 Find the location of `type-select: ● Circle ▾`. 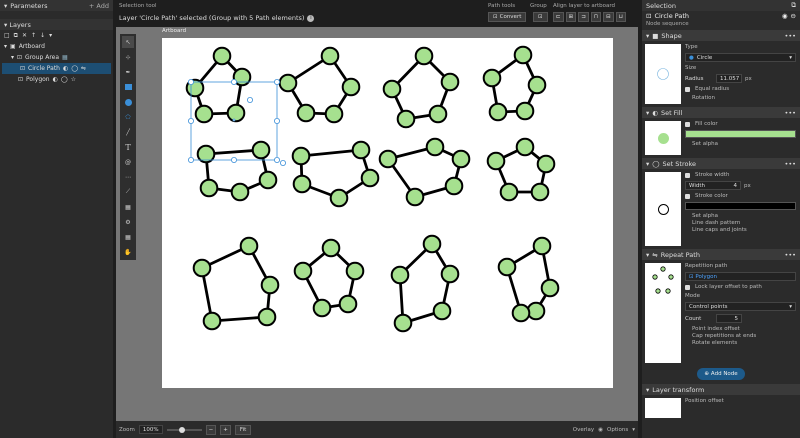

type-select: ● Circle ▾ is located at coordinates (740, 57).